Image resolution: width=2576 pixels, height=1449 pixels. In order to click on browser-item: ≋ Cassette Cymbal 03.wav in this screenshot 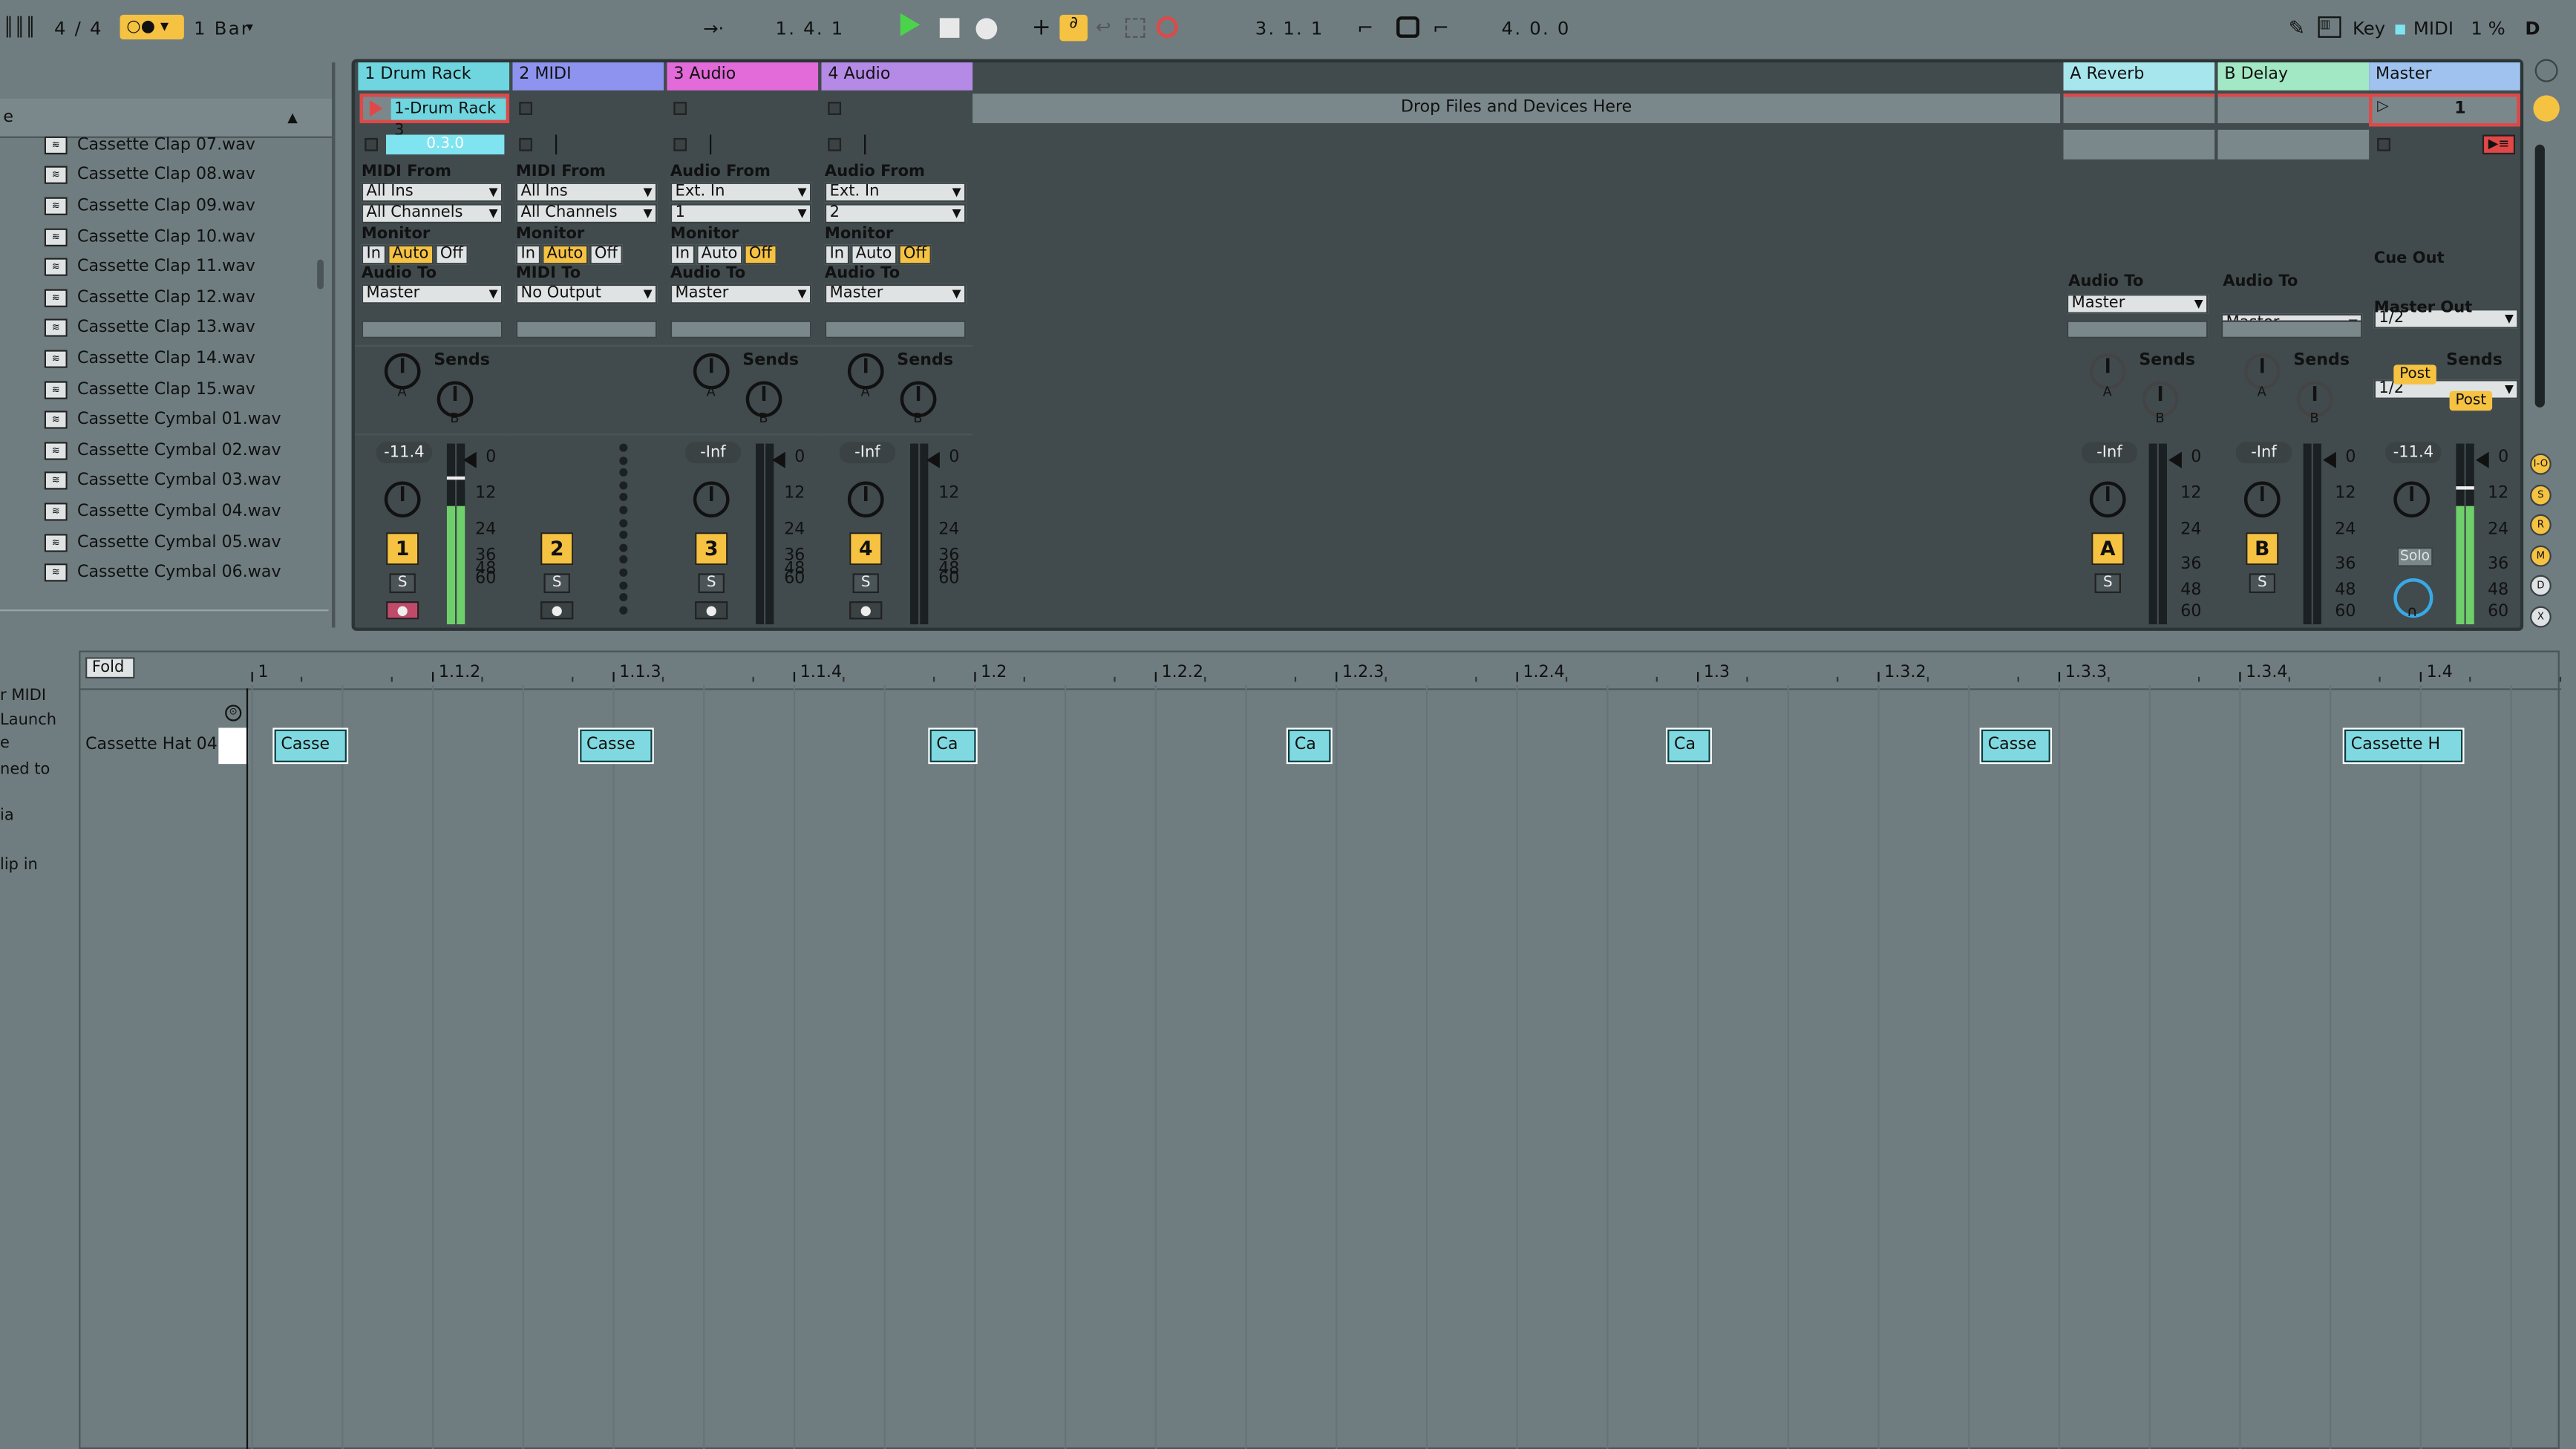, I will do `click(159, 482)`.